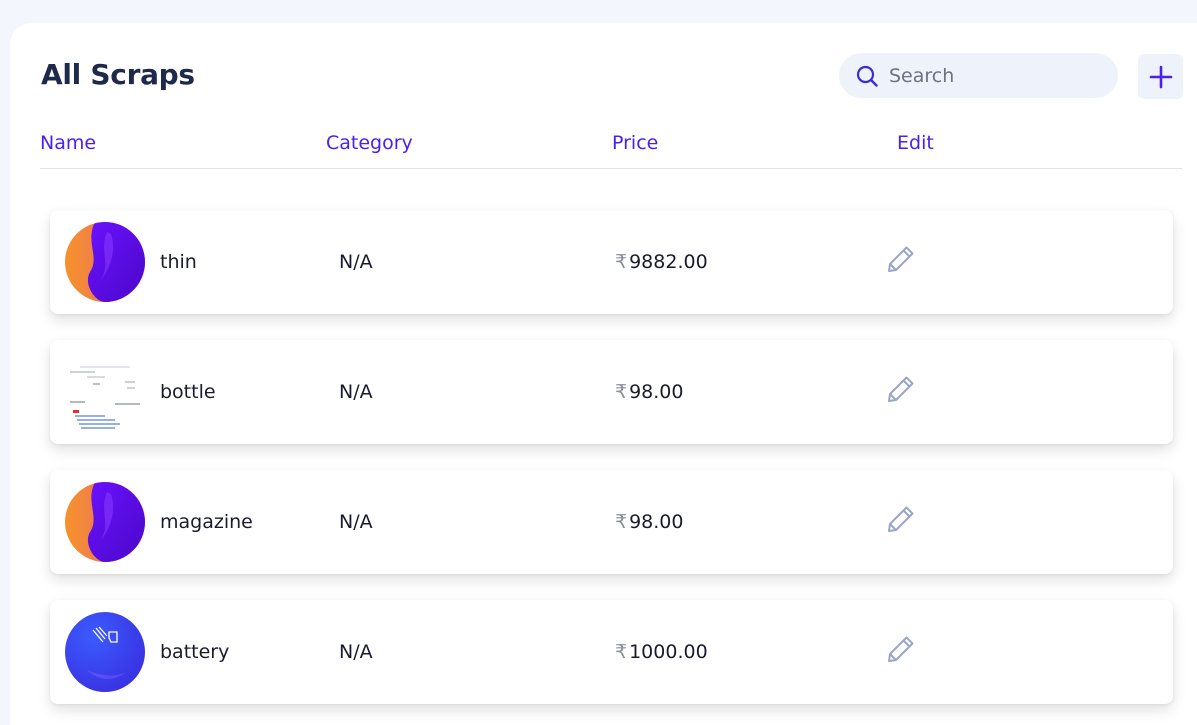  What do you see at coordinates (611, 522) in the screenshot?
I see `table-row: magazine N/A ₹98.00` at bounding box center [611, 522].